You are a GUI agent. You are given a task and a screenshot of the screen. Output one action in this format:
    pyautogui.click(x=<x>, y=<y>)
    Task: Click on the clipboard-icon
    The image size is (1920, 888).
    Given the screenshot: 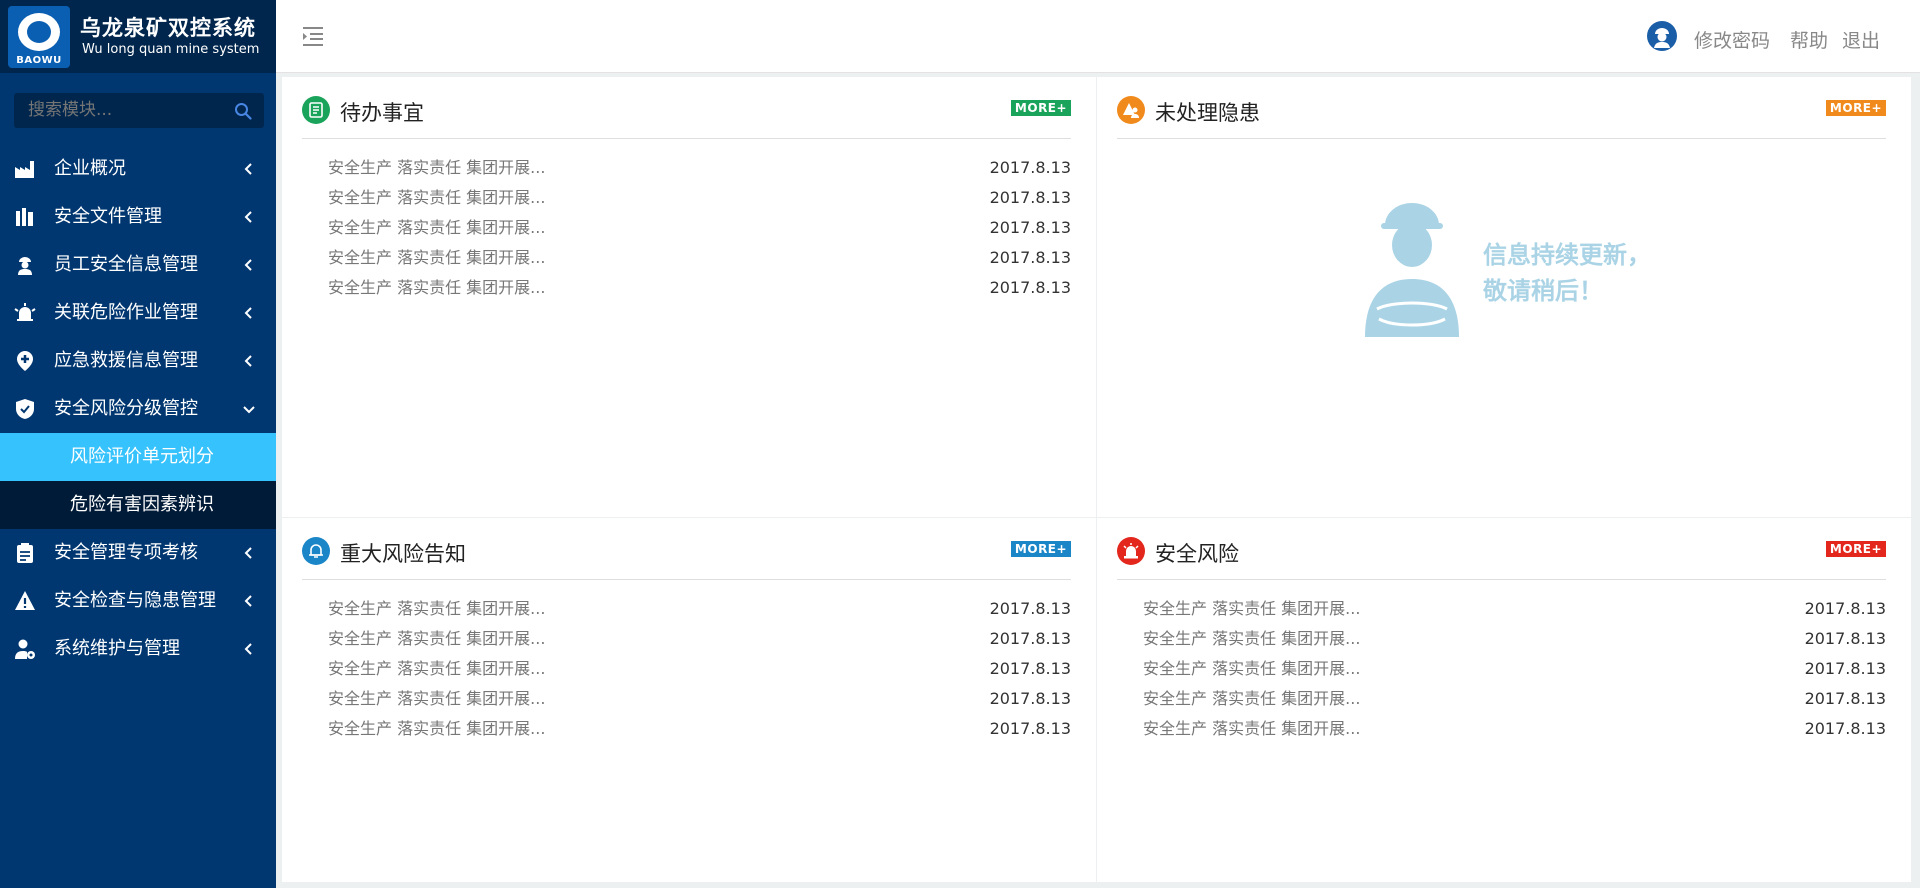 What is the action you would take?
    pyautogui.click(x=25, y=553)
    